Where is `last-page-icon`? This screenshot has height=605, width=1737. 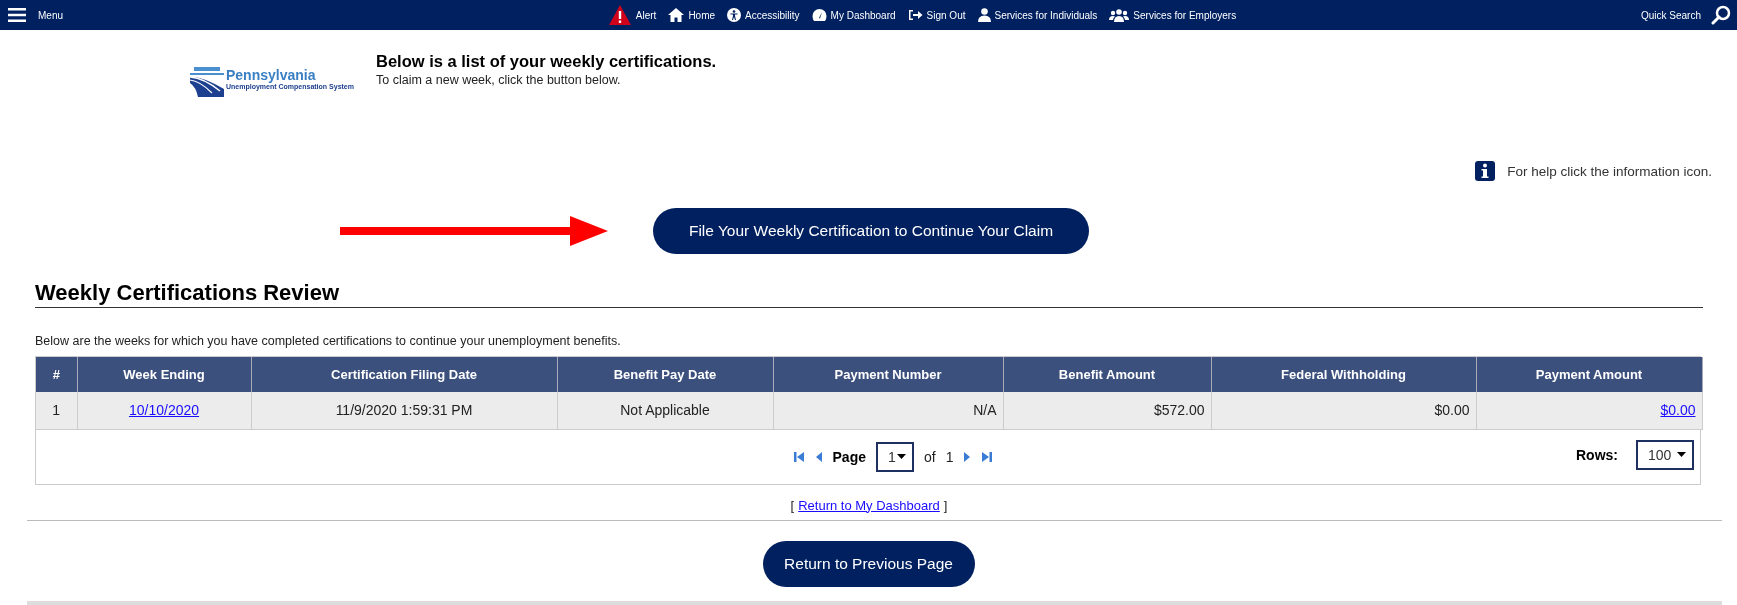 last-page-icon is located at coordinates (987, 456).